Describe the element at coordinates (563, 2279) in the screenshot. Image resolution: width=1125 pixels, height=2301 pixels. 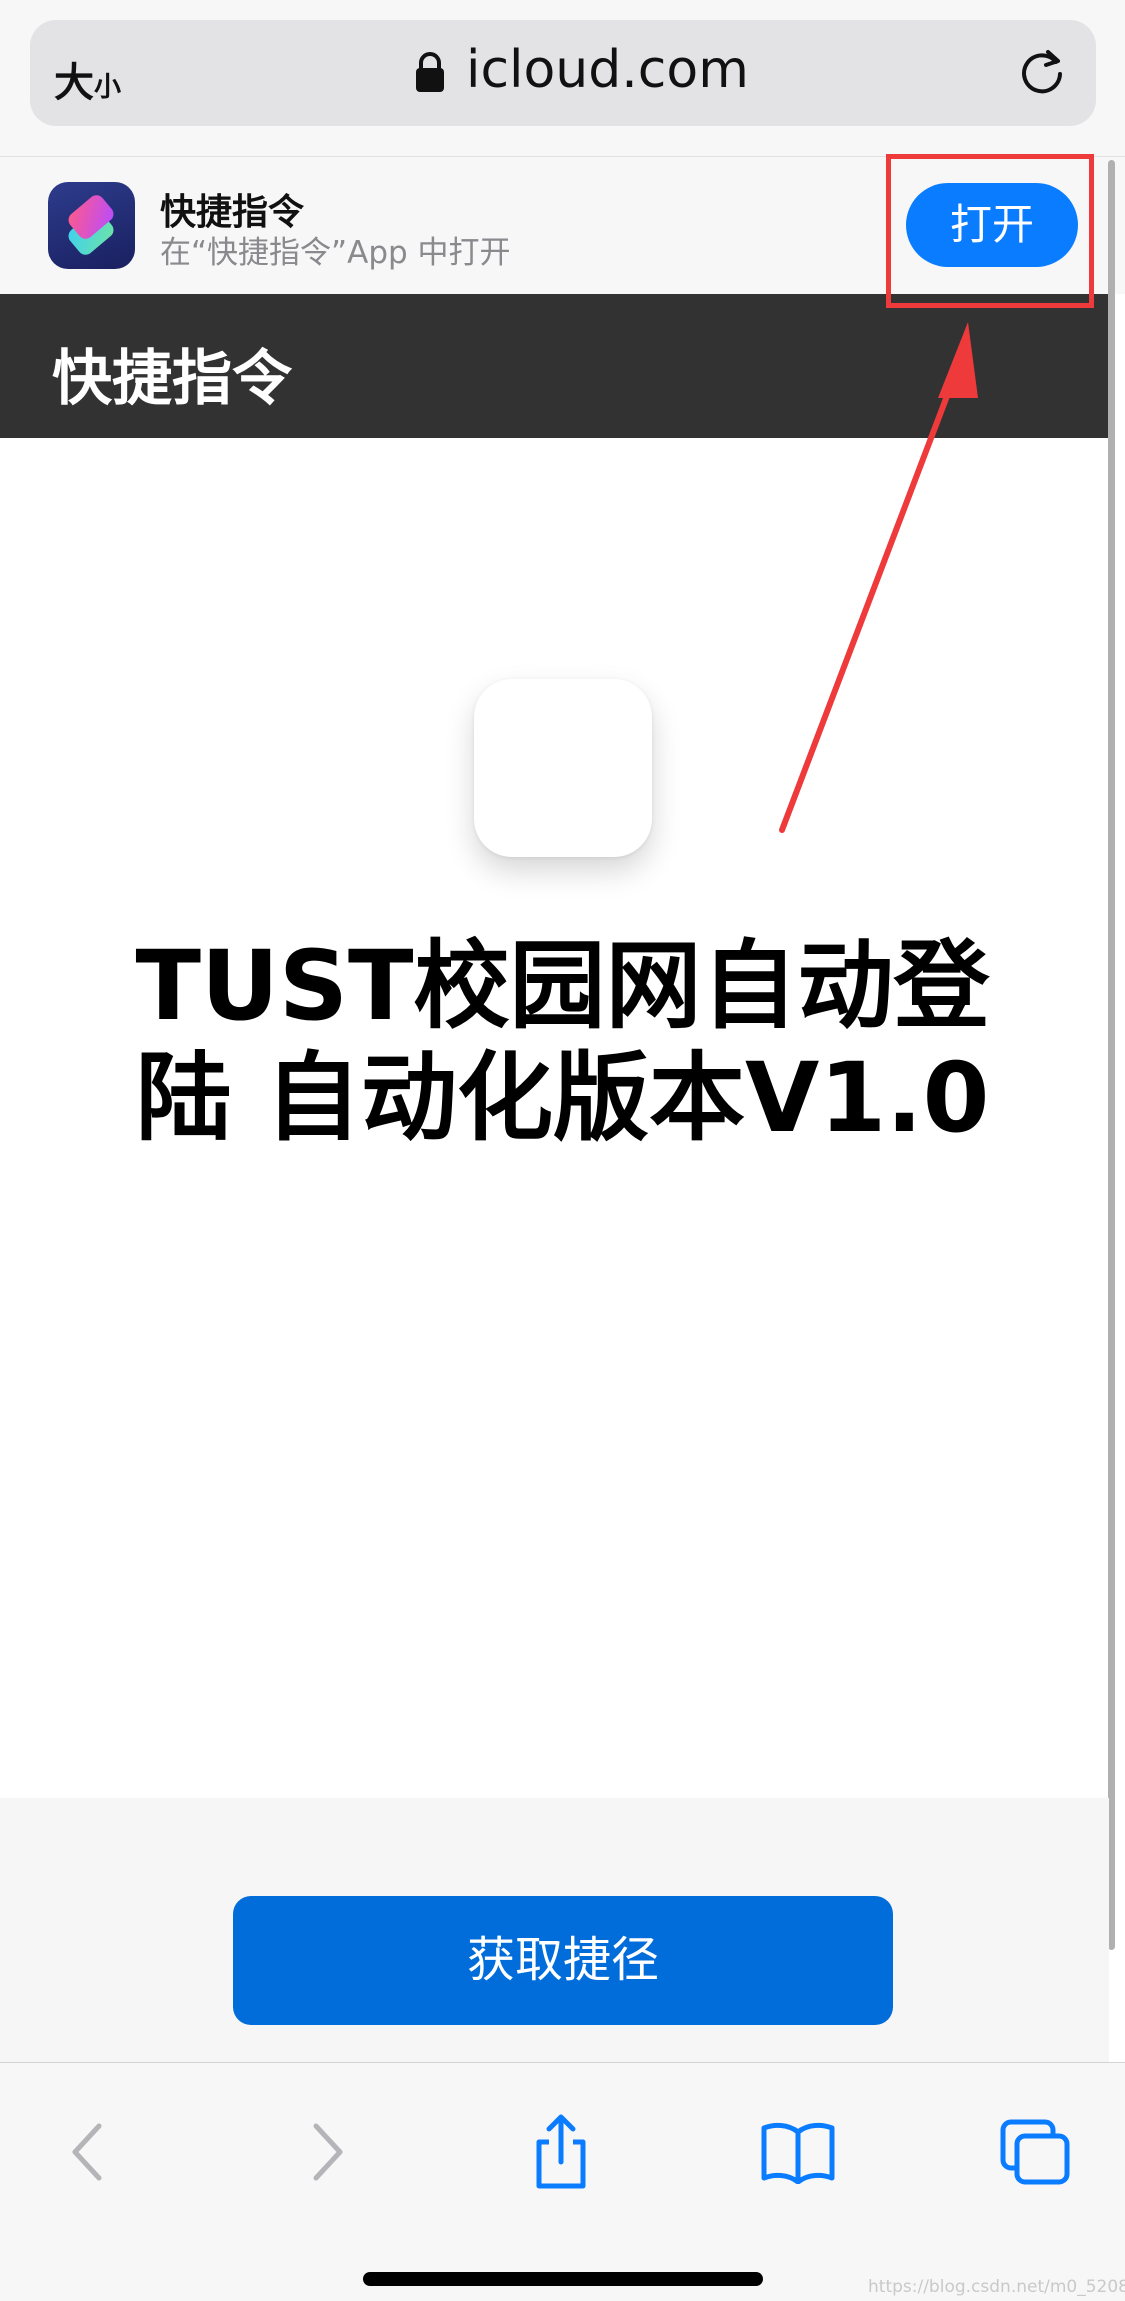
I see `home-indicator` at that location.